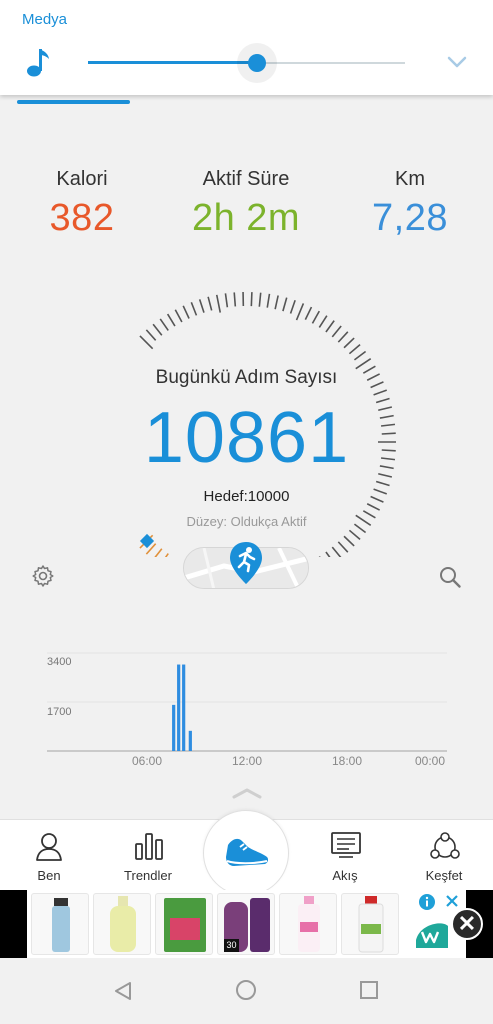  I want to click on kids-bottle-image, so click(309, 924).